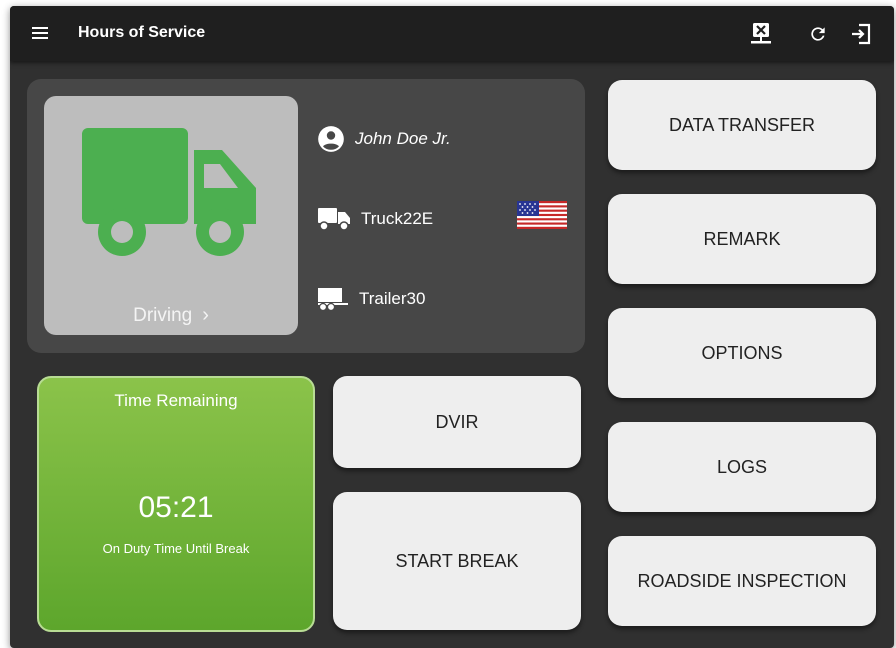 This screenshot has width=896, height=648. What do you see at coordinates (40, 33) in the screenshot?
I see `menu-icon` at bounding box center [40, 33].